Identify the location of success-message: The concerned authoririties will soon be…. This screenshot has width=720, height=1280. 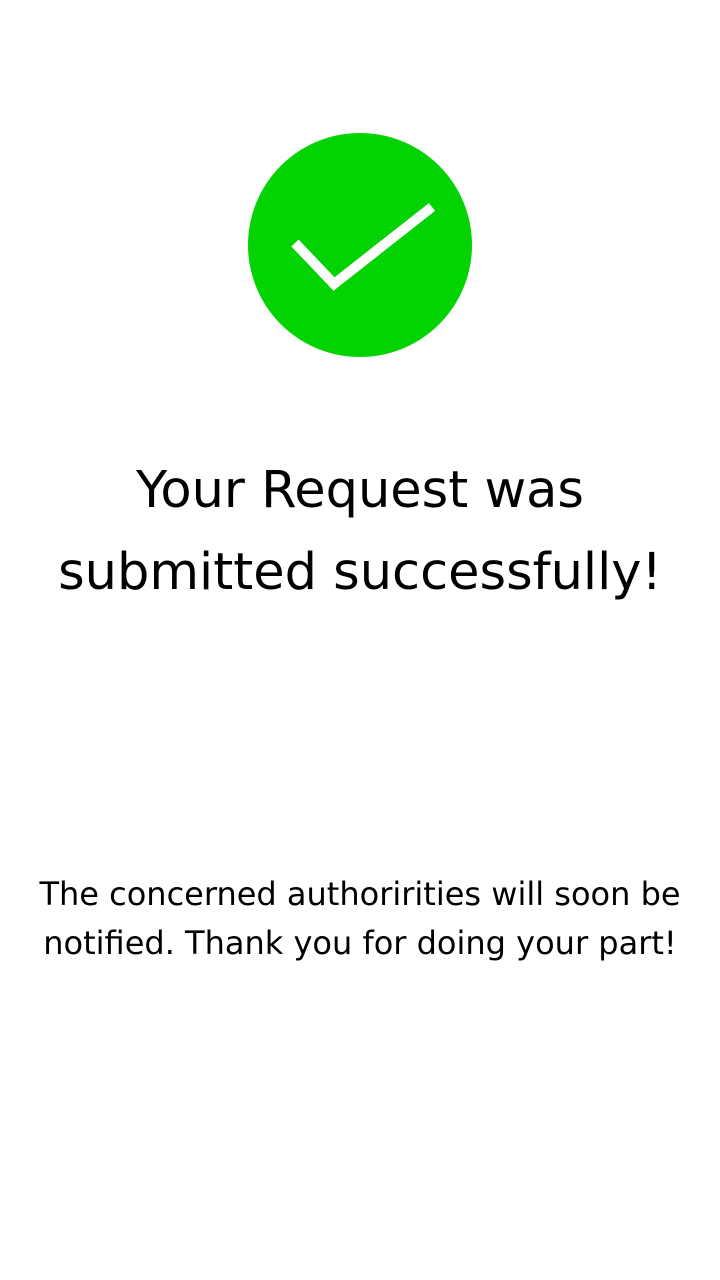
(360, 919).